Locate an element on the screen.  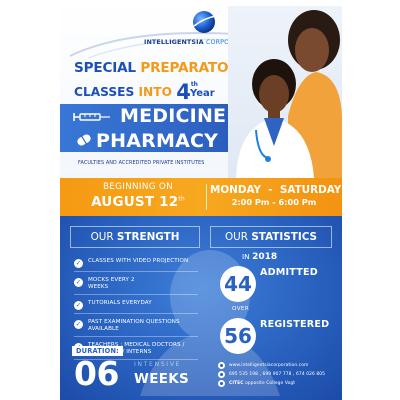
students-photo is located at coordinates (285, 92).